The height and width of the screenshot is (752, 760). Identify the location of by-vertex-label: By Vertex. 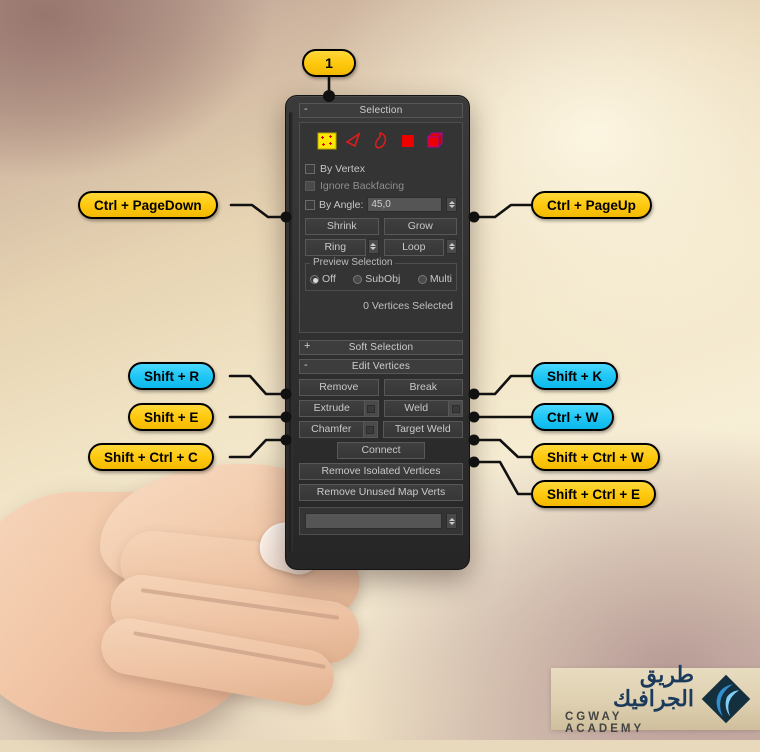
(342, 168).